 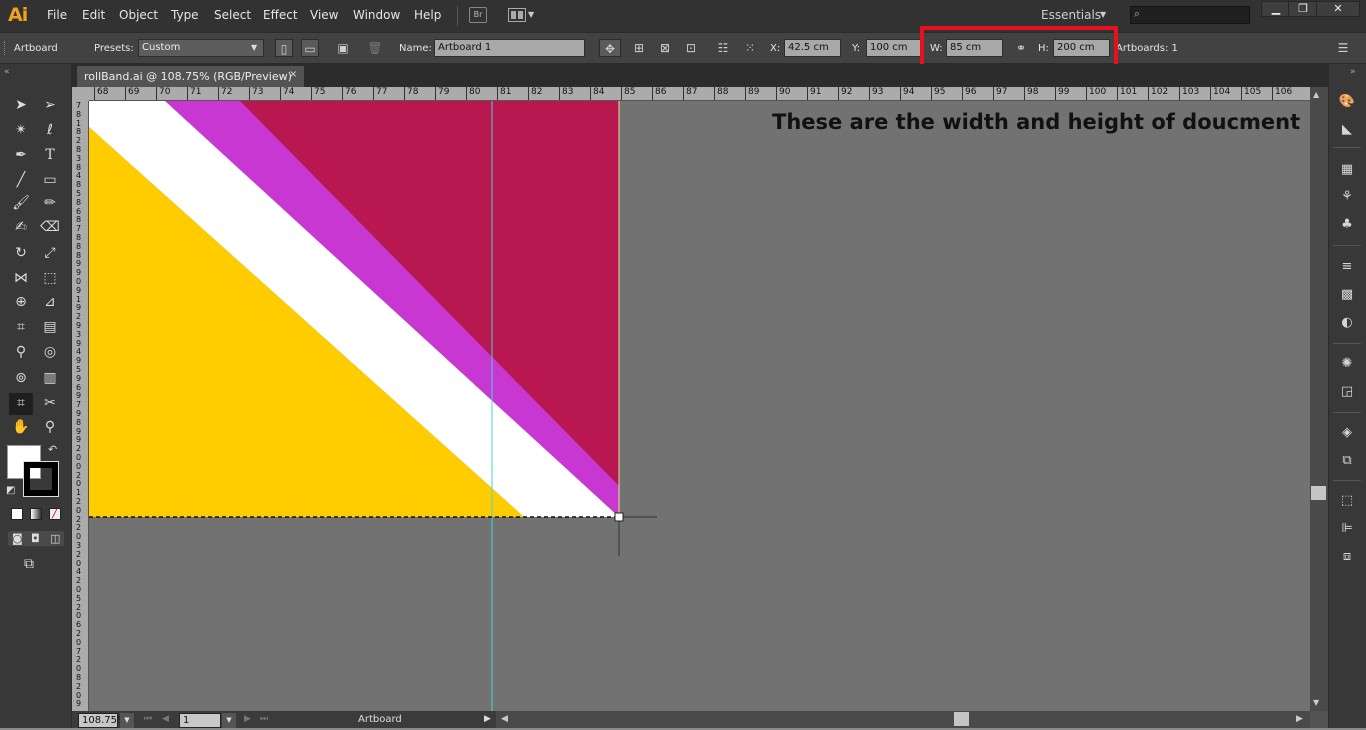 I want to click on draw-behind-icon: ◘, so click(x=35, y=538).